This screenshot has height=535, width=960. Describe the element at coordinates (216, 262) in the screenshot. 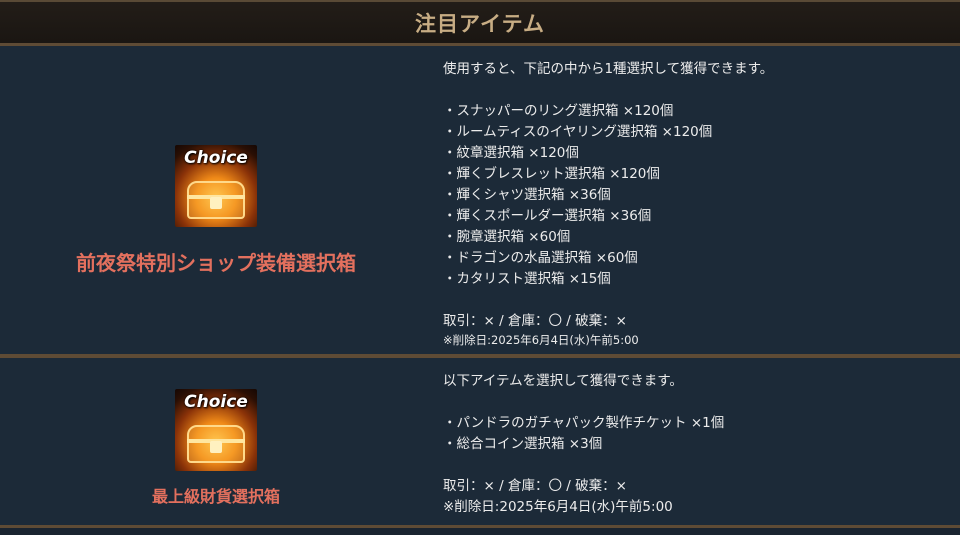

I see `item-name: 前夜祭特別ショップ装備選択箱` at that location.